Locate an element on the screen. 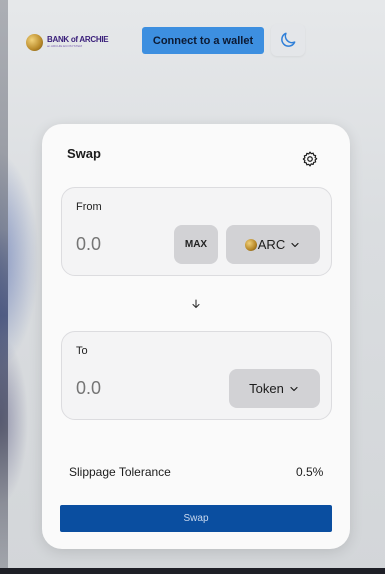 Image resolution: width=385 pixels, height=574 pixels. logo-title: BANK of ARCHIE is located at coordinates (78, 39).